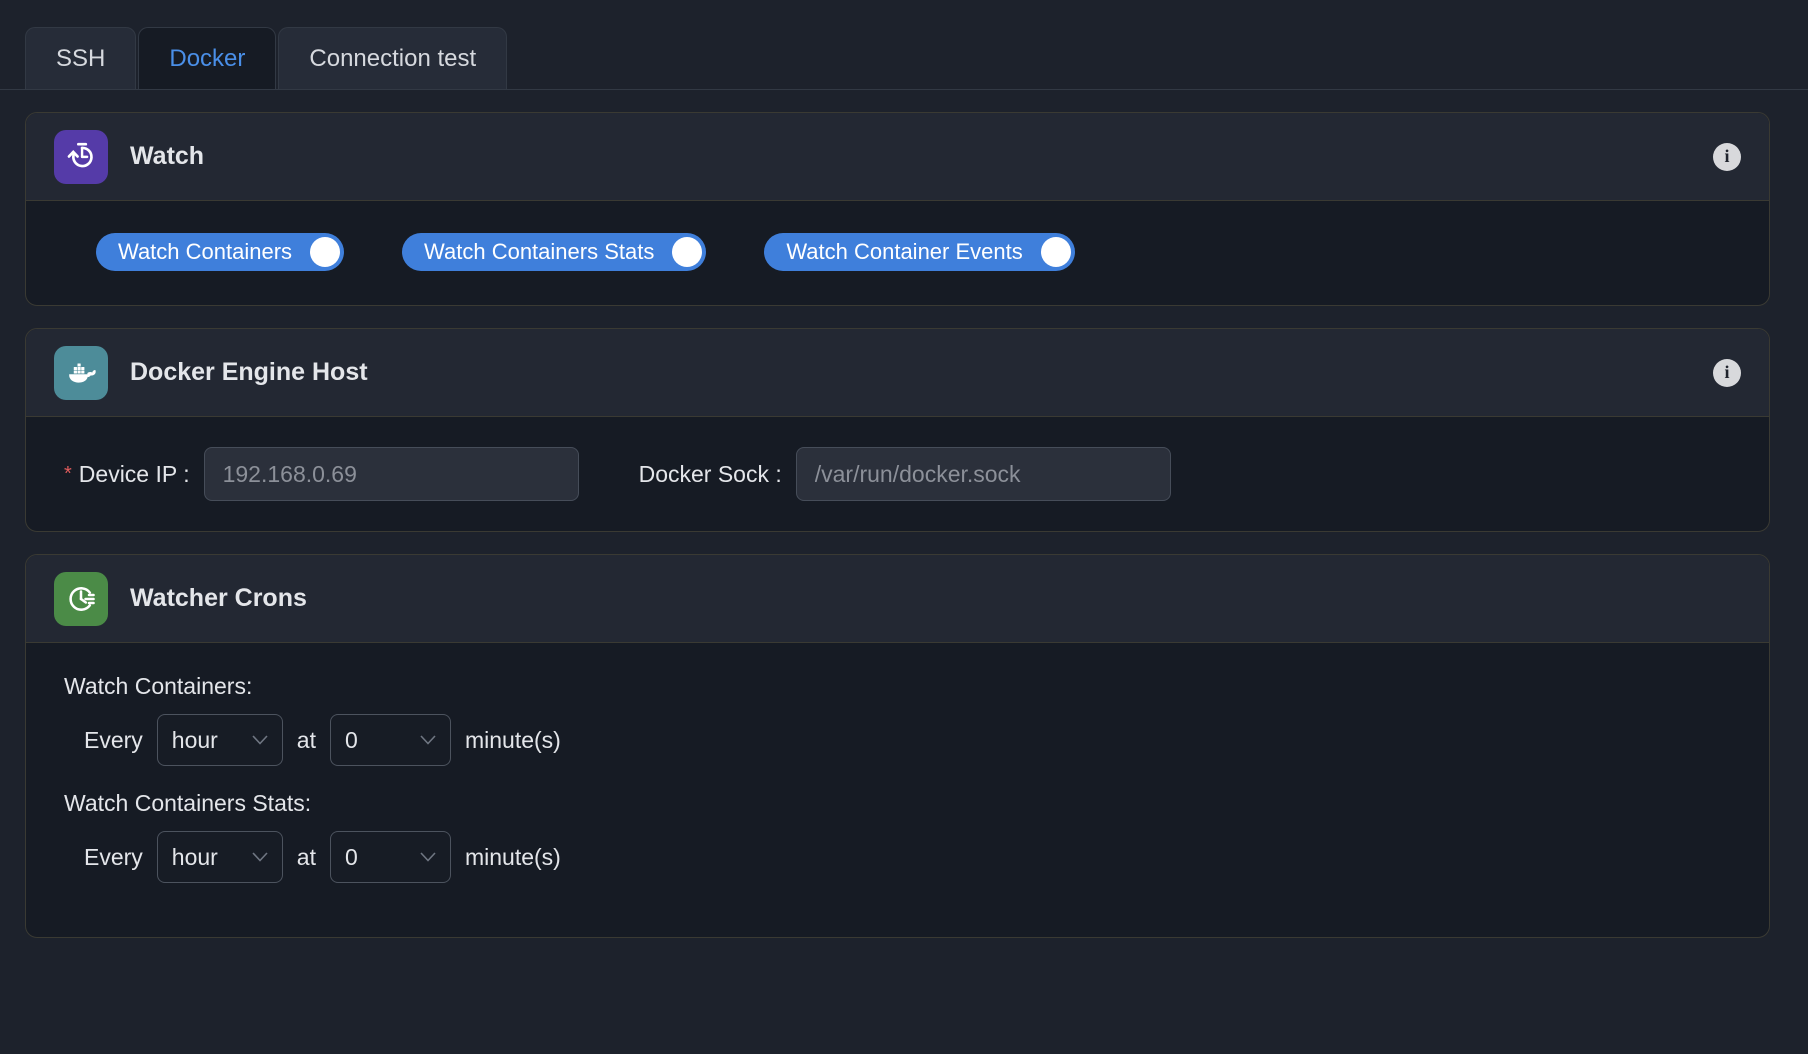 Image resolution: width=1808 pixels, height=1054 pixels. I want to click on toggle-watch-containers: Watch Containers, so click(220, 252).